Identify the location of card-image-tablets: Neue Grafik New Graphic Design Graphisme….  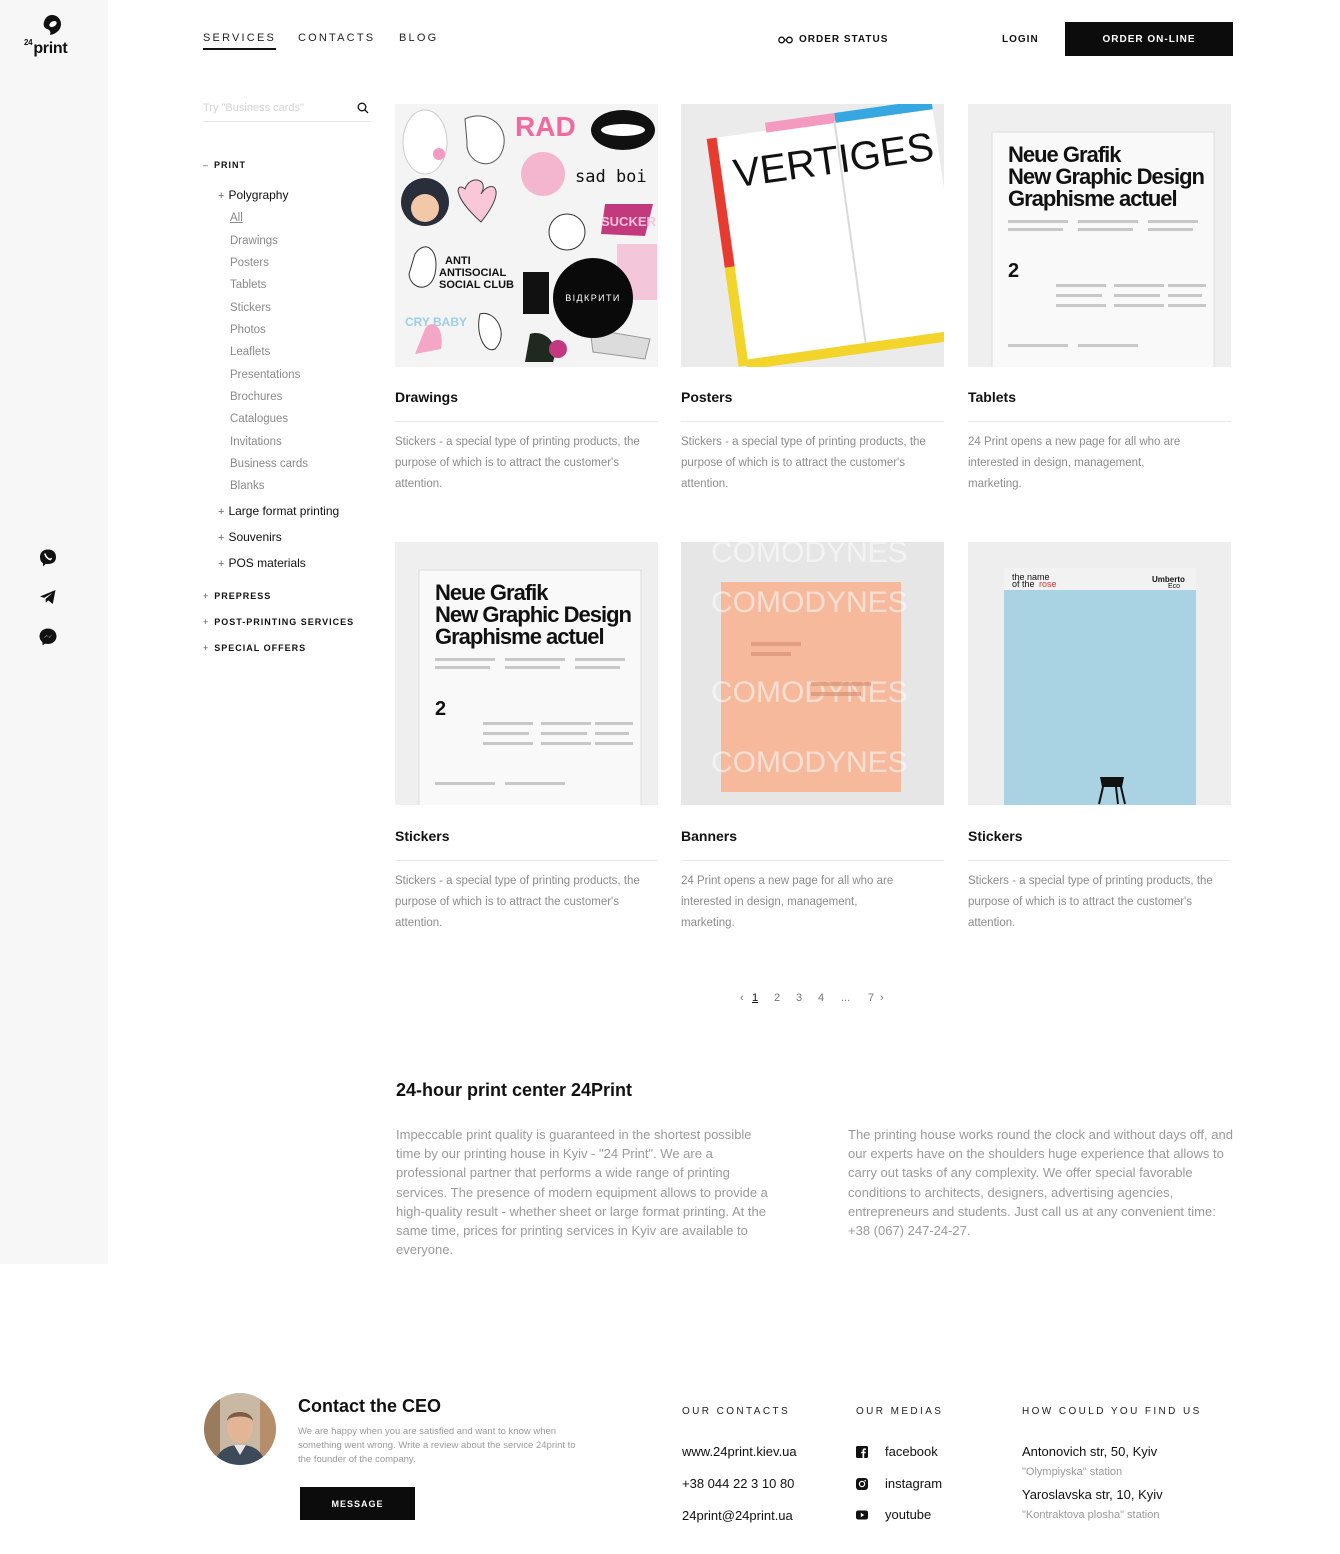
(1099, 235).